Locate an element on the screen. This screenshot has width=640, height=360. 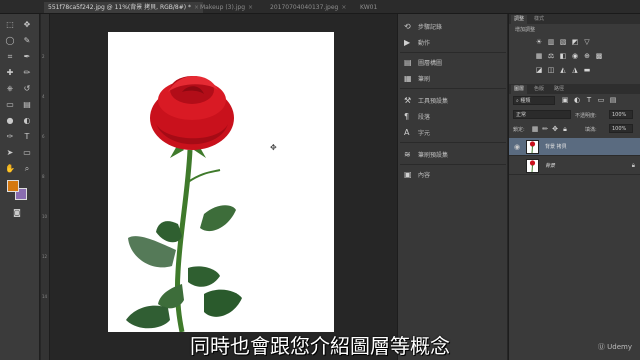
levels-icon: ▥ is located at coordinates (551, 42).